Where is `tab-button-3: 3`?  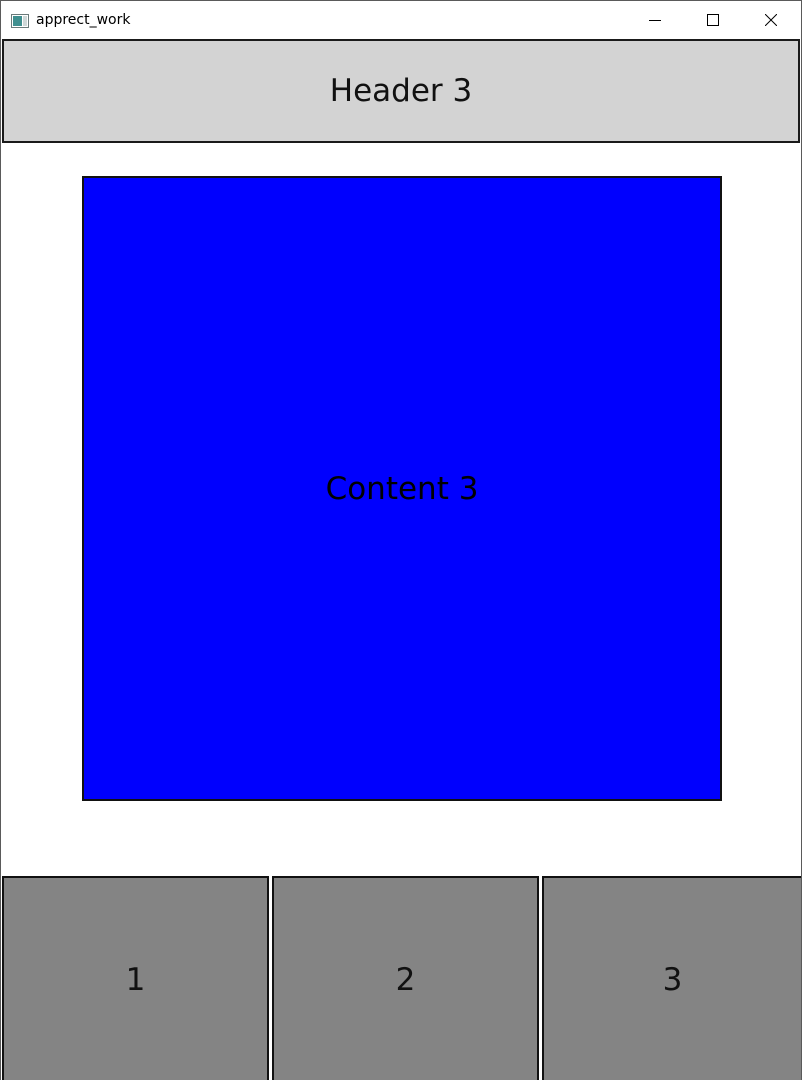 tab-button-3: 3 is located at coordinates (671, 978).